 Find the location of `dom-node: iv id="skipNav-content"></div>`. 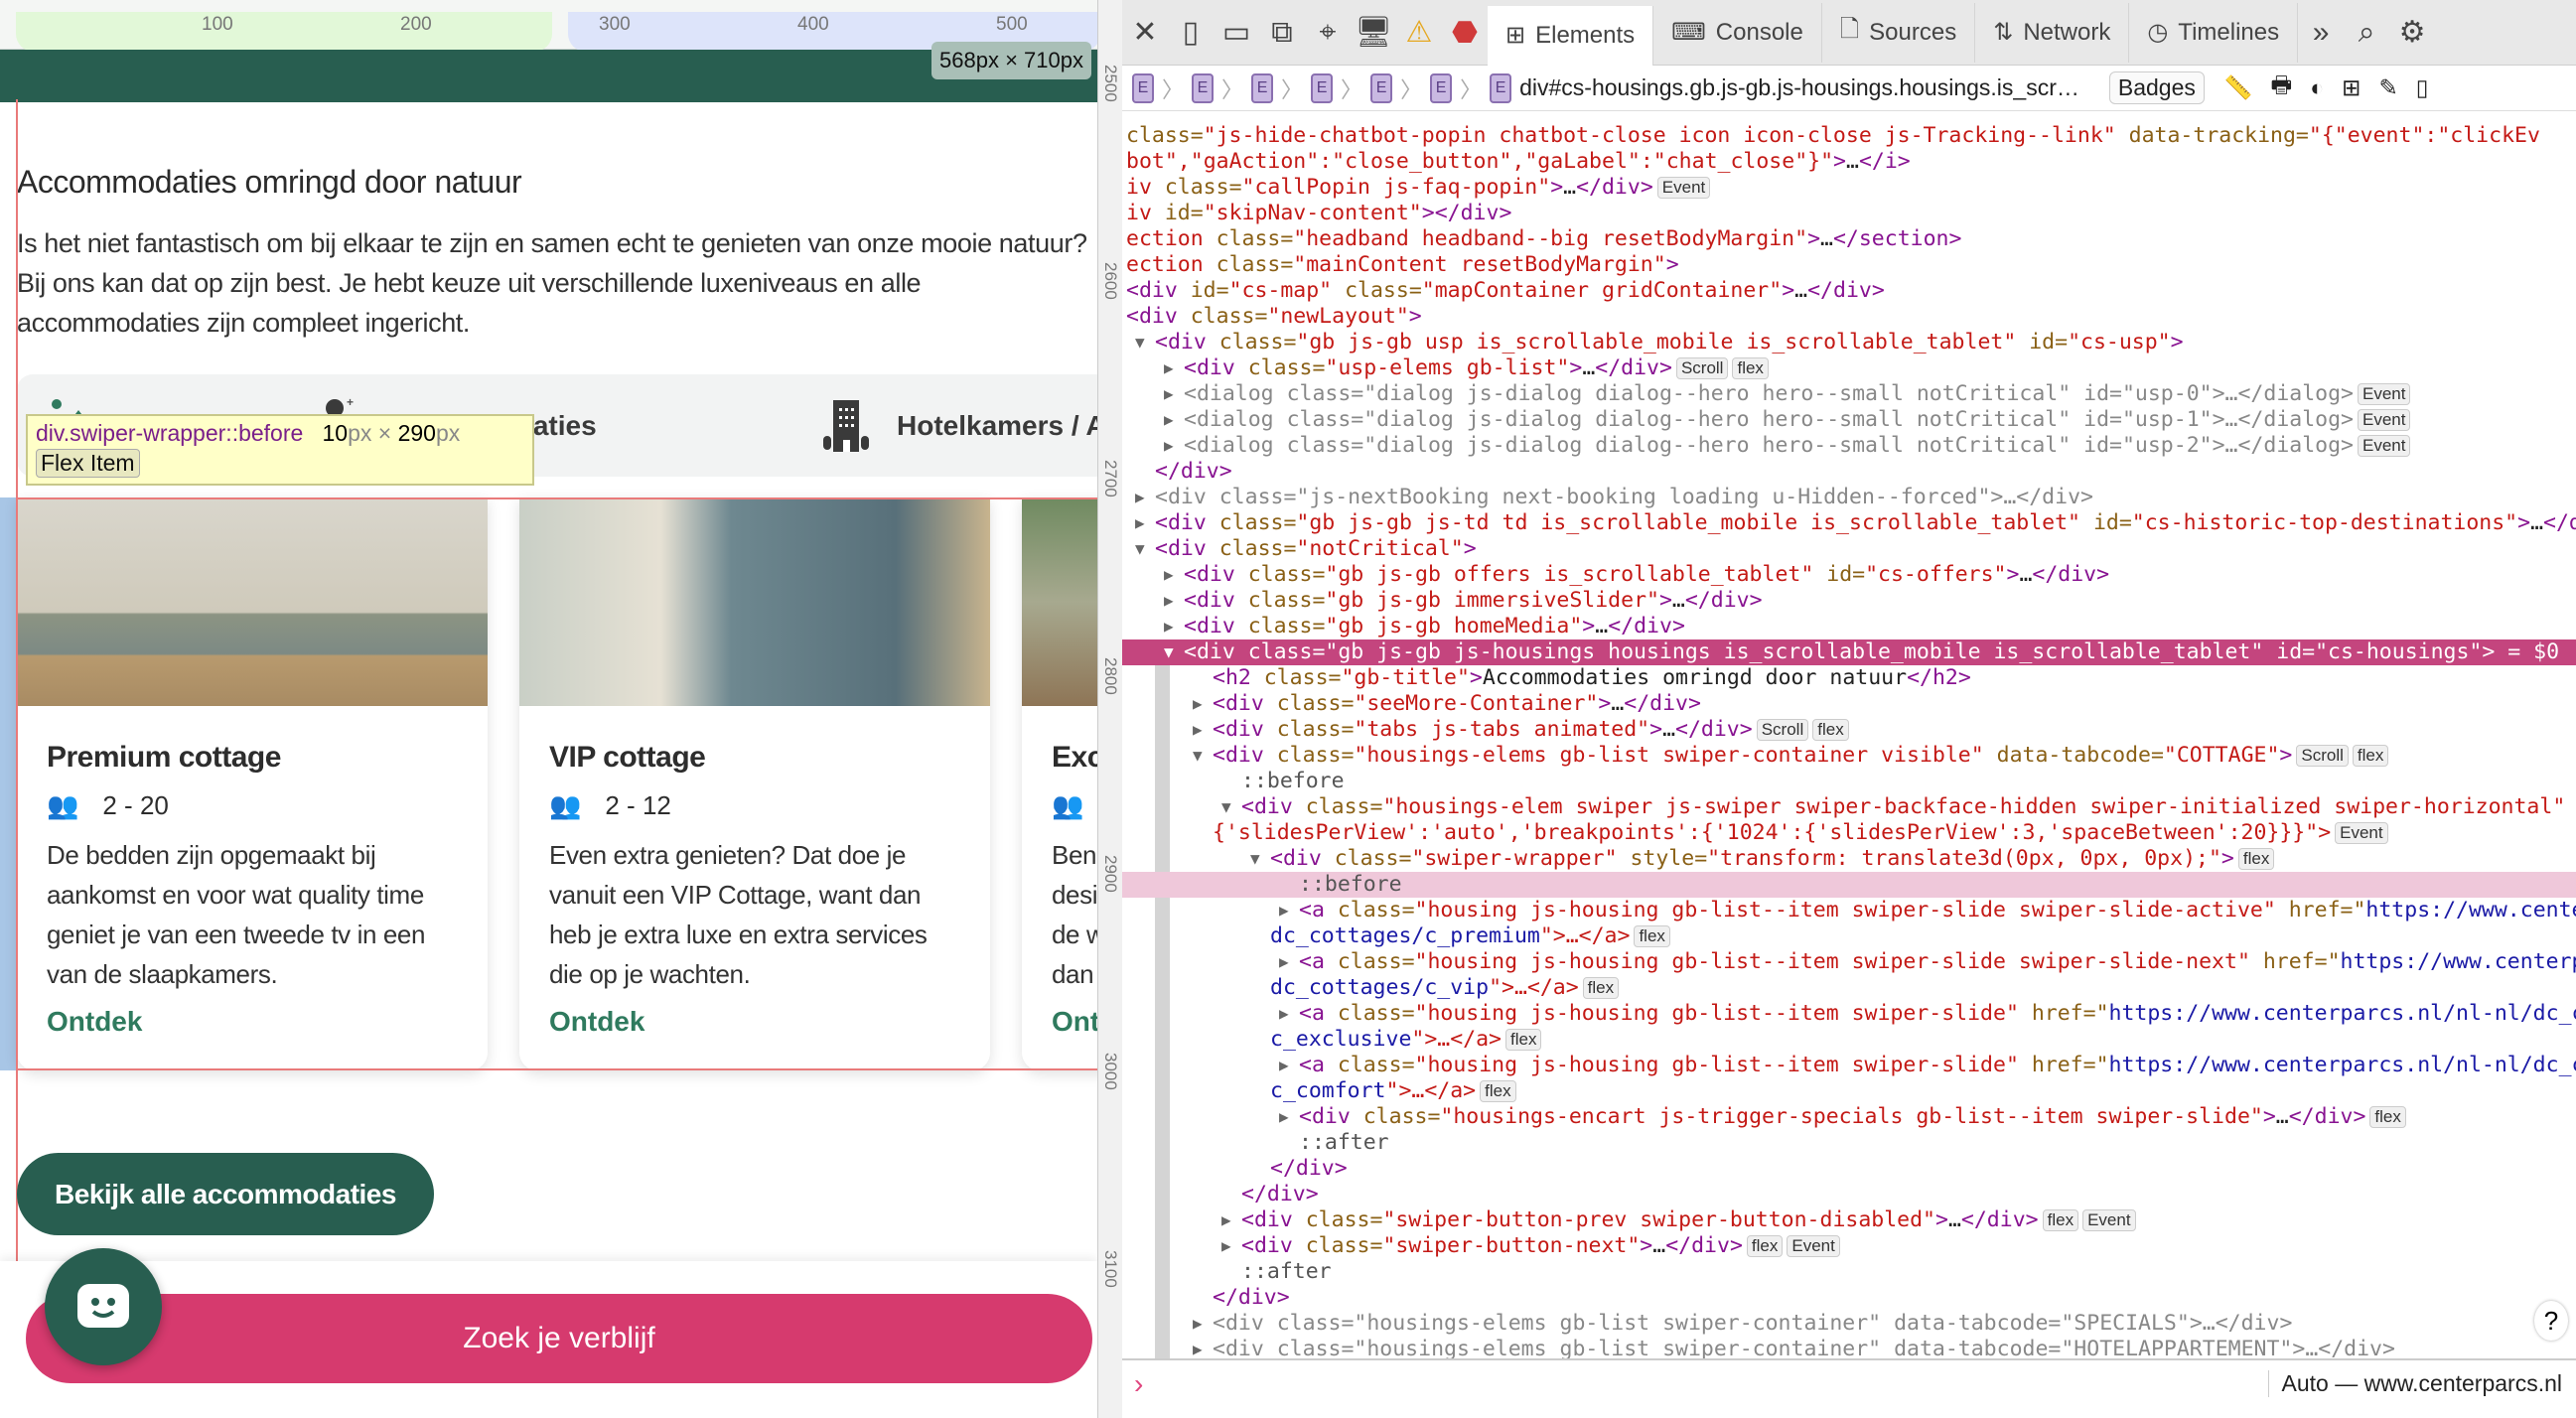

dom-node: iv id="skipNav-content"></div> is located at coordinates (1849, 213).